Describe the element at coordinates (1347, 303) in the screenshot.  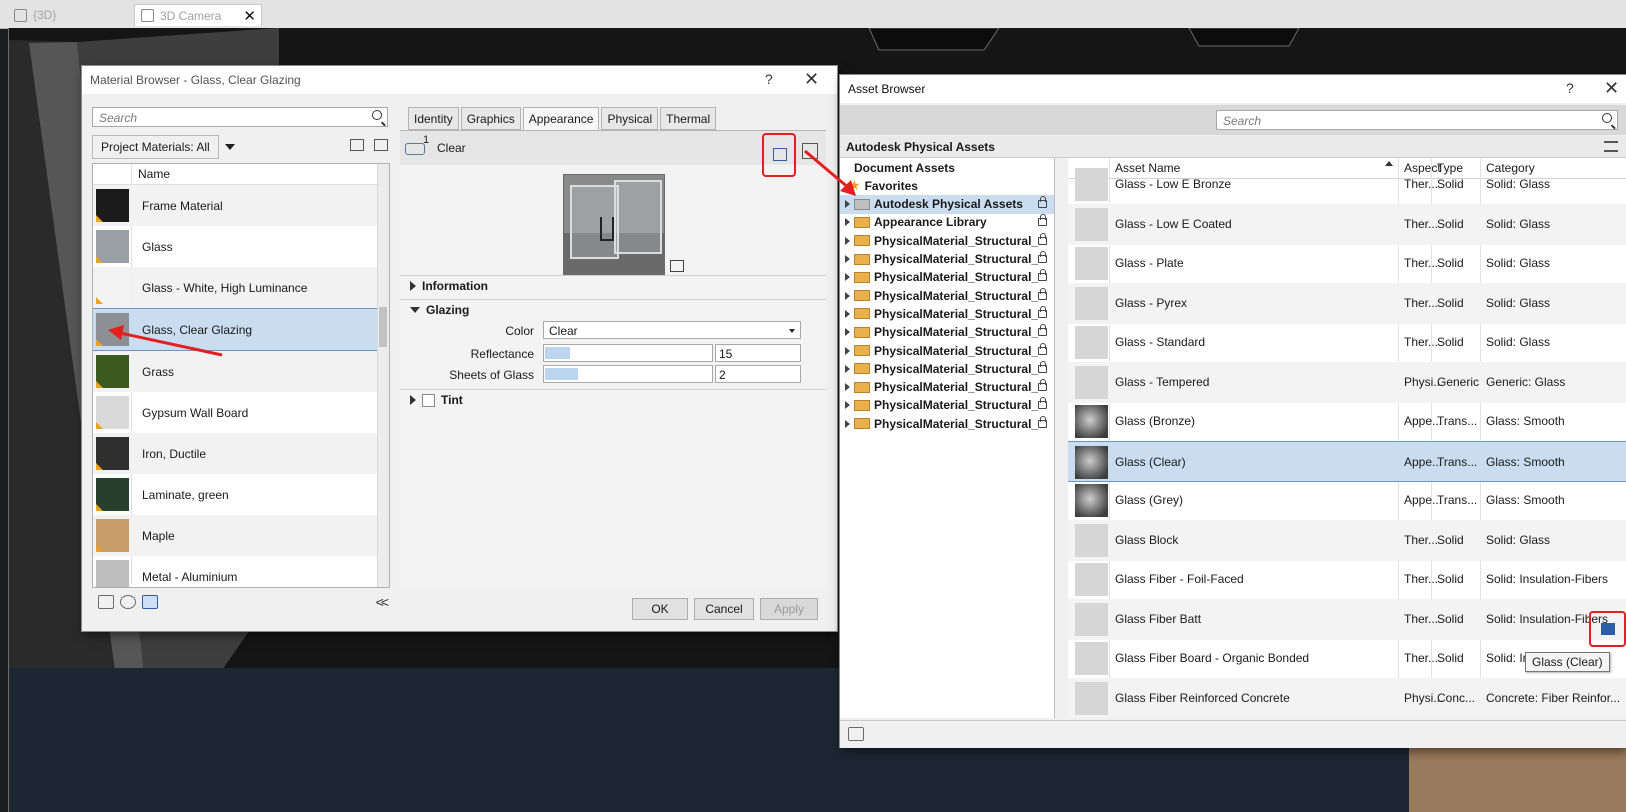
I see `asset-row: Glass - Pyrex Ther... Solid Solid: Glass` at that location.